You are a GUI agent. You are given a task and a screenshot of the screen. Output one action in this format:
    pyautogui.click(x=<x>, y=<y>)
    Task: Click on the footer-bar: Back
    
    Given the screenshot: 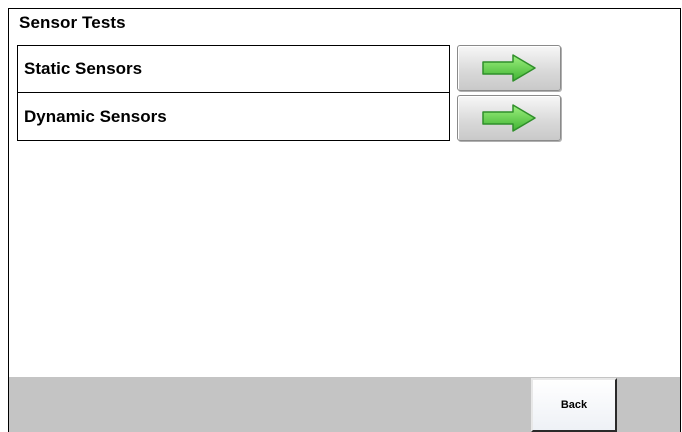 What is the action you would take?
    pyautogui.click(x=344, y=404)
    